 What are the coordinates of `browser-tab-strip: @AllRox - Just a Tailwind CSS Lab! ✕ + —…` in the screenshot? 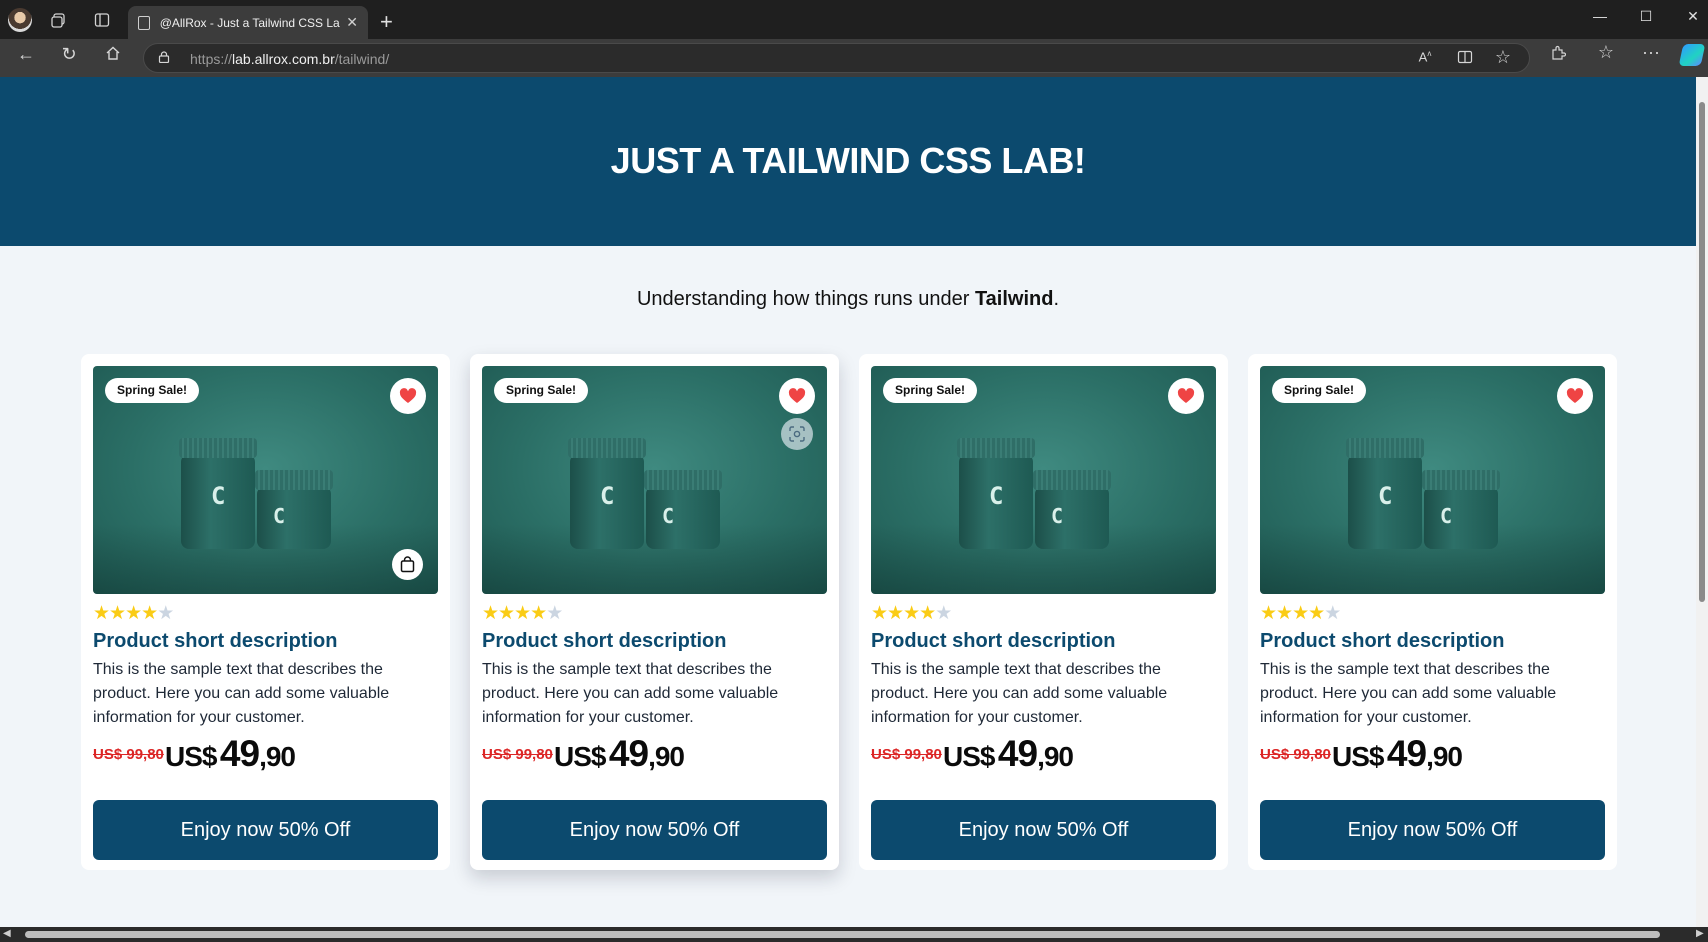 It's located at (854, 19).